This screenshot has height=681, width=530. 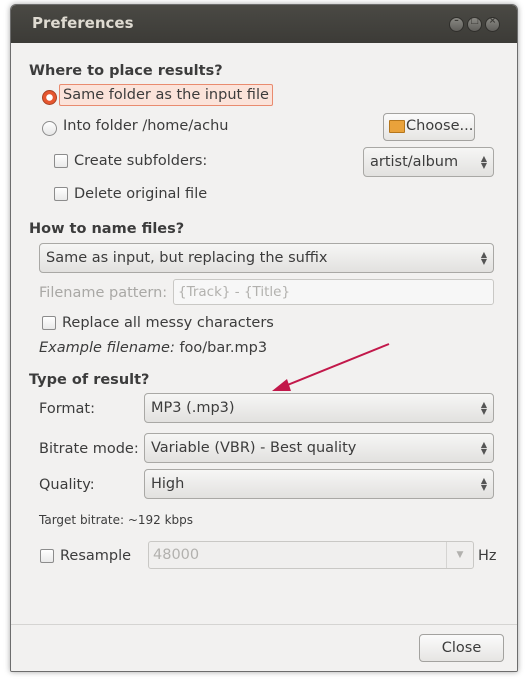 I want to click on annotation-arrow, so click(x=331, y=367).